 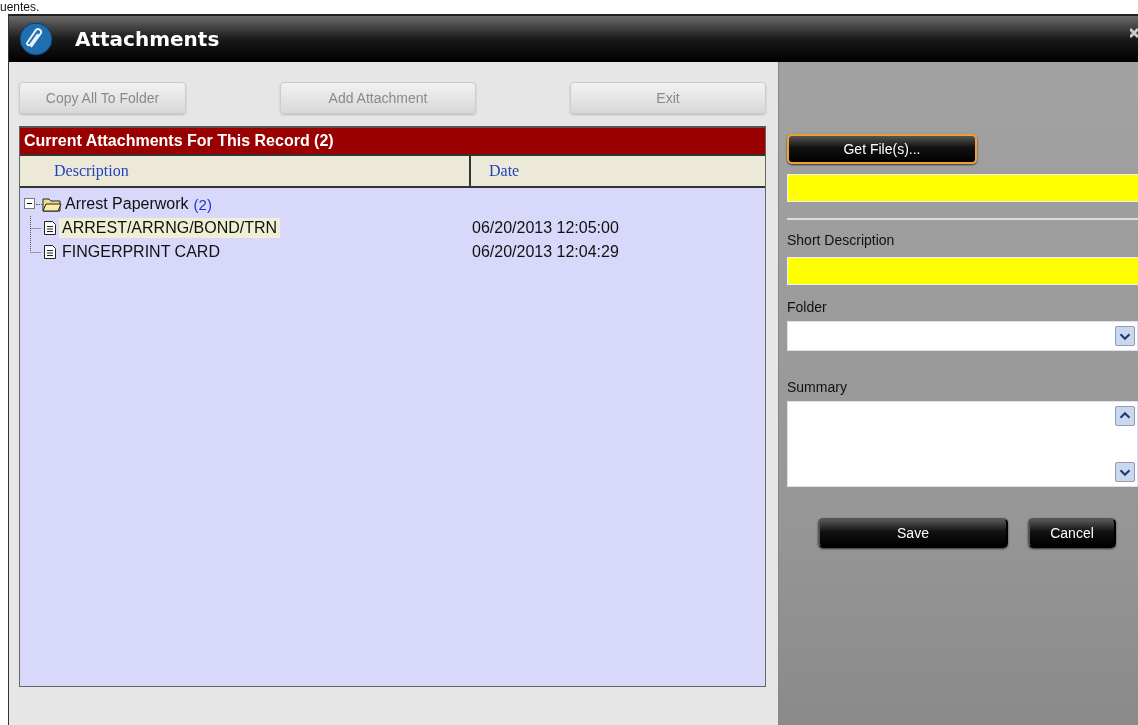 I want to click on attachment-date: 06/20/2013 12:04:29, so click(x=545, y=252).